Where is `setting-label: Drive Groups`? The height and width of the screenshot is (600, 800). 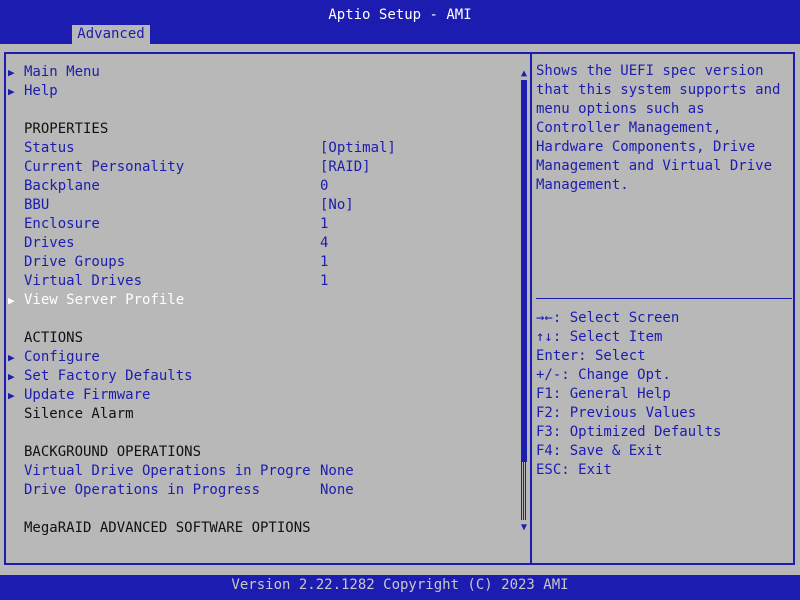 setting-label: Drive Groups is located at coordinates (75, 262).